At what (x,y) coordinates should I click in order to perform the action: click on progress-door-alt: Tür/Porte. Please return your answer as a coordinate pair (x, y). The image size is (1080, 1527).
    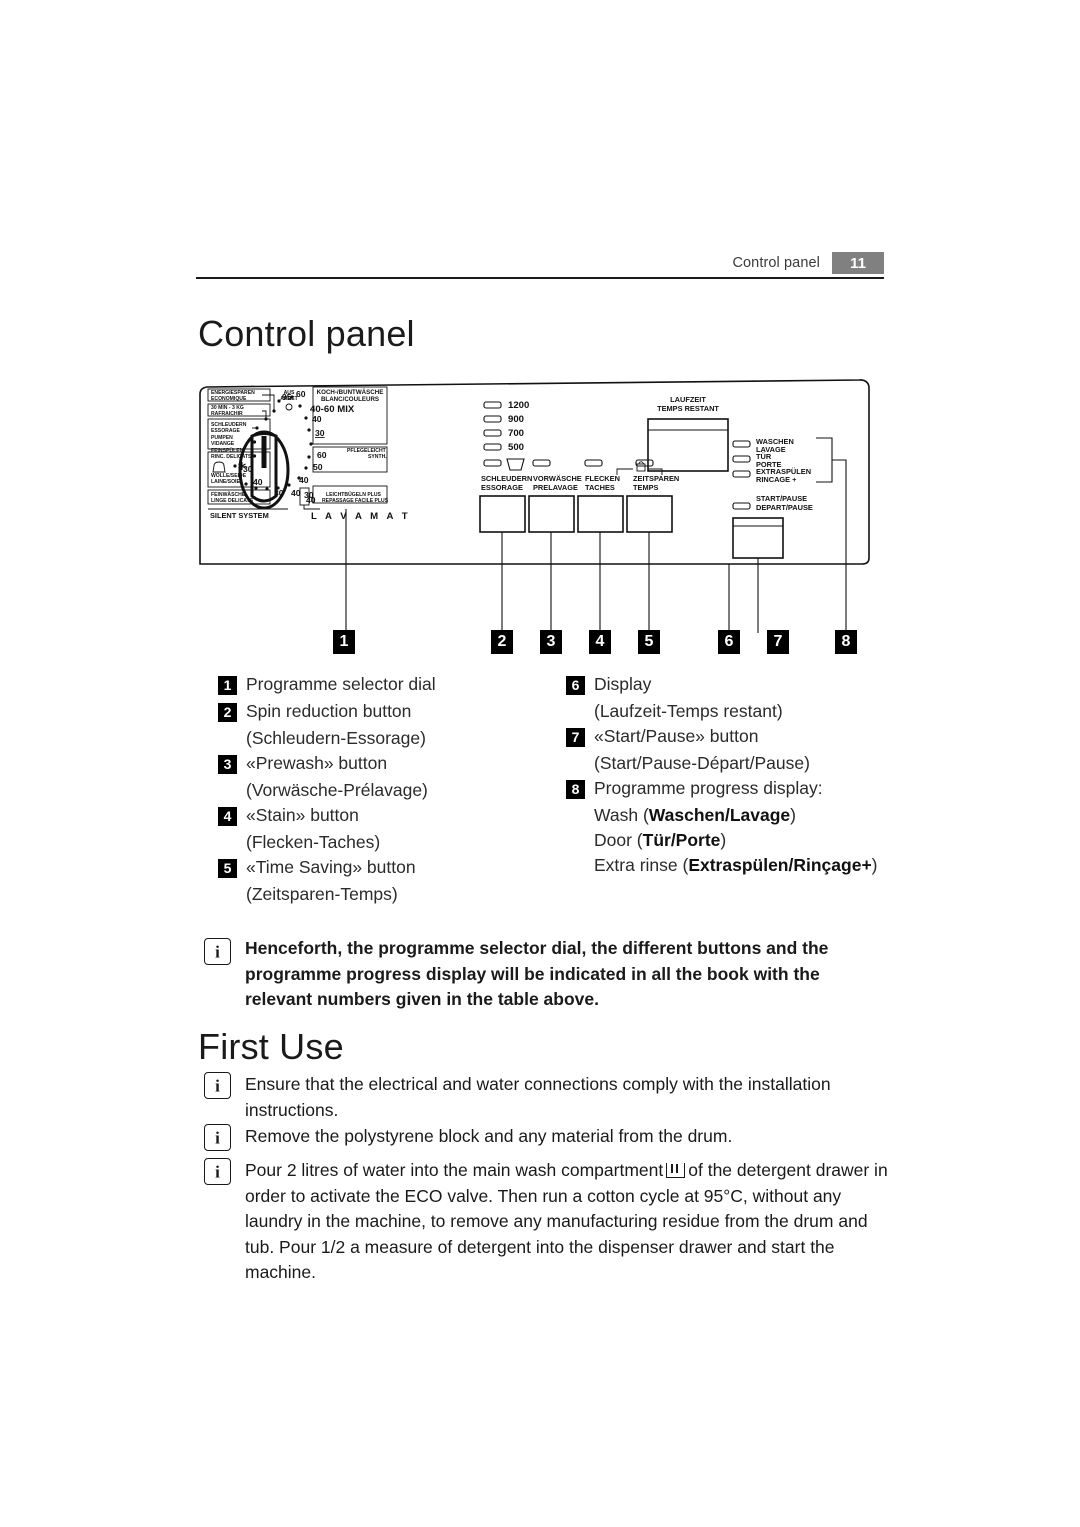
    Looking at the image, I should click on (681, 840).